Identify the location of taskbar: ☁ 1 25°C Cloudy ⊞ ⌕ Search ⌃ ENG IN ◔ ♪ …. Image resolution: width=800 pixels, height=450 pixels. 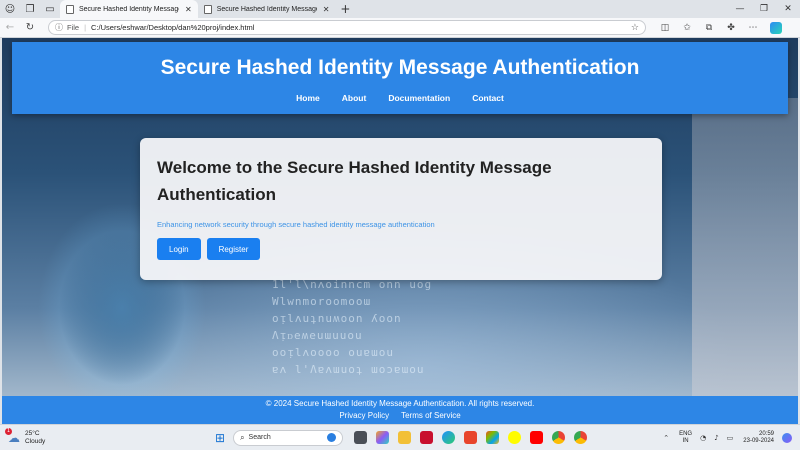
(400, 437).